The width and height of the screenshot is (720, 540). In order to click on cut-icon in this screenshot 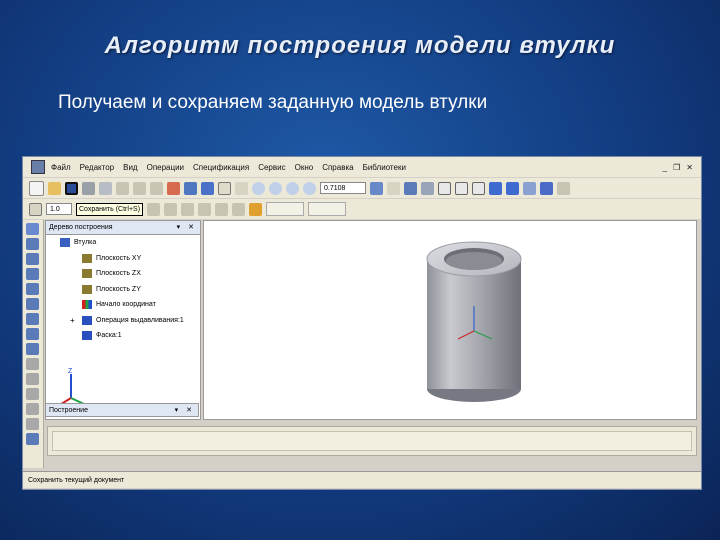, I will do `click(122, 188)`.